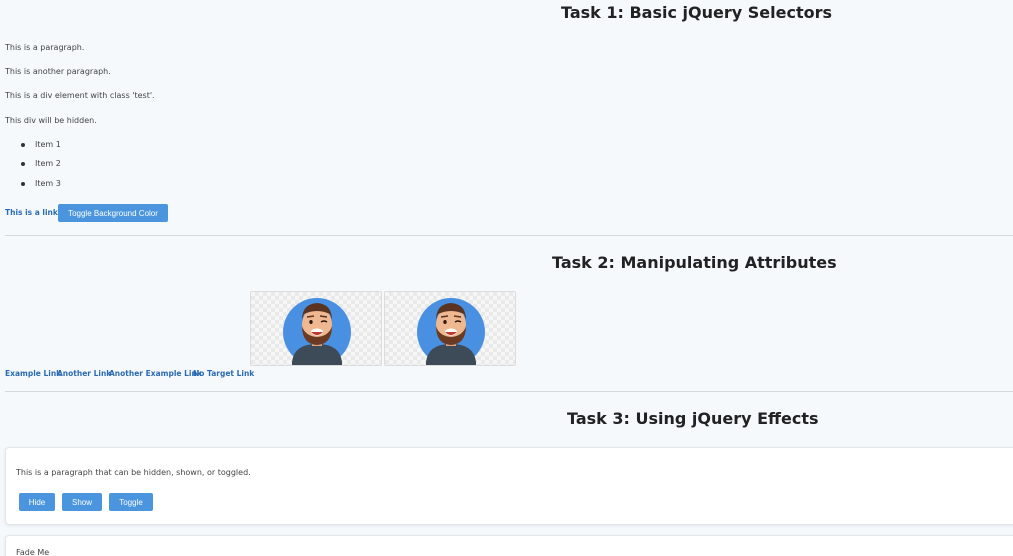 The image size is (1013, 556). What do you see at coordinates (48, 163) in the screenshot?
I see `list-item-label: Item 2` at bounding box center [48, 163].